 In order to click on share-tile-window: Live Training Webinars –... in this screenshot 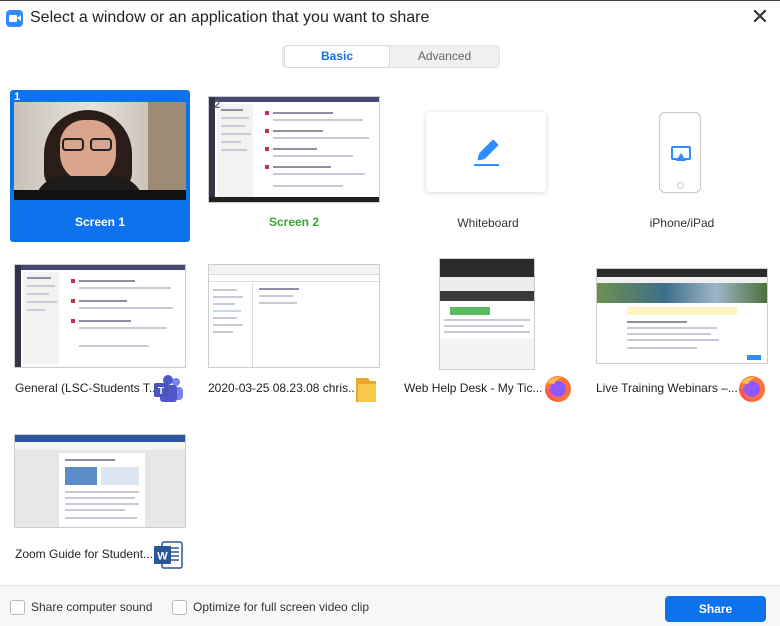, I will do `click(682, 333)`.